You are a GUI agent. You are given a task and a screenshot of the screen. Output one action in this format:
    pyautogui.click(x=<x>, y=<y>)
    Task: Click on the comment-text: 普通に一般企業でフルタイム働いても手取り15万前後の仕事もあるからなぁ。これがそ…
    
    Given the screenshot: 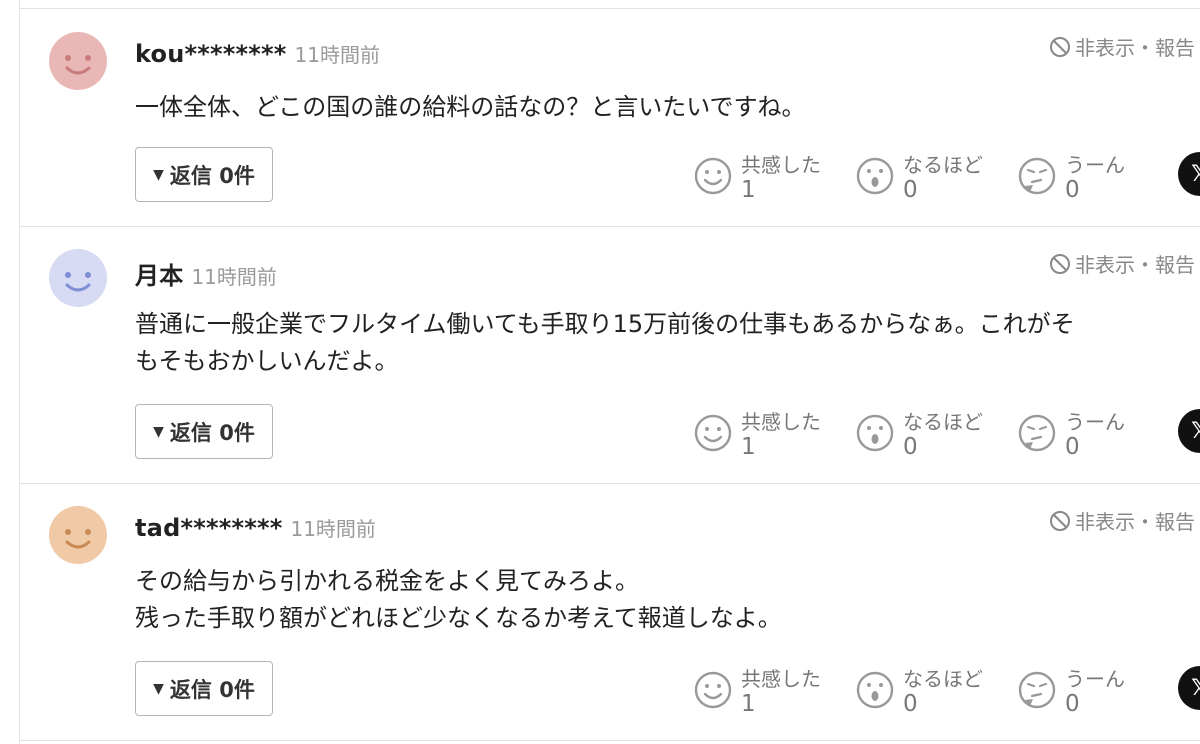 What is the action you would take?
    pyautogui.click(x=667, y=343)
    